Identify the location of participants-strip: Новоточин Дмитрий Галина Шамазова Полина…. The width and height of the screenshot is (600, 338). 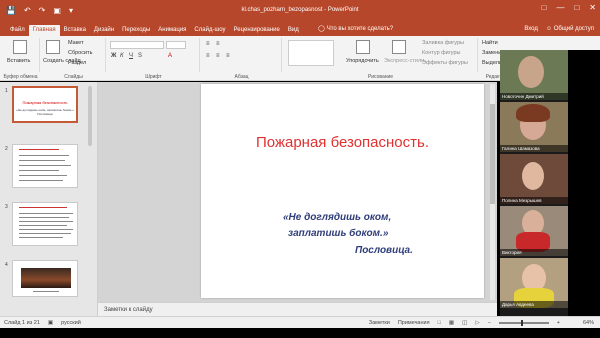
(534, 183).